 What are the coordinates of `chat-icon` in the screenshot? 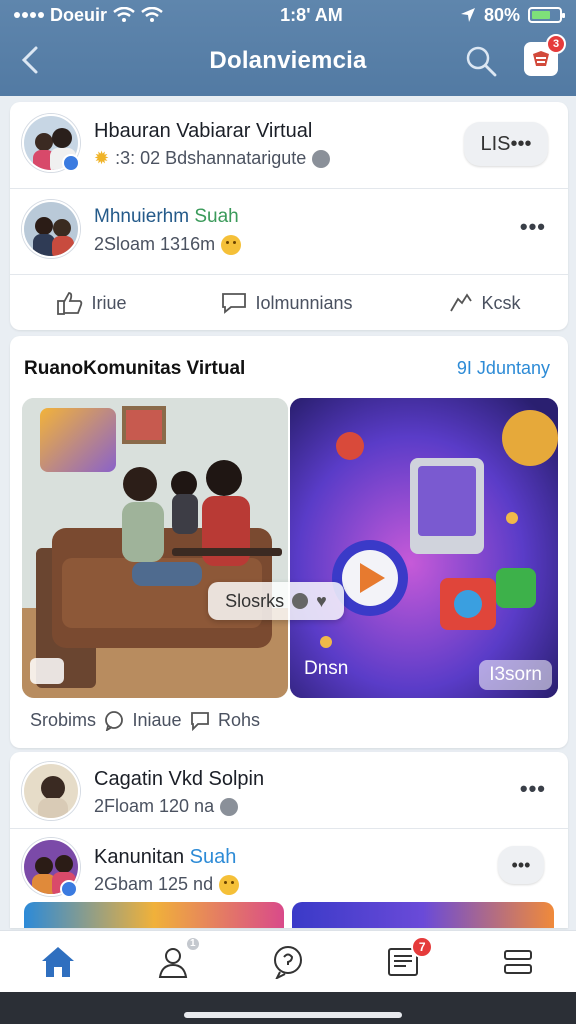 It's located at (287, 962).